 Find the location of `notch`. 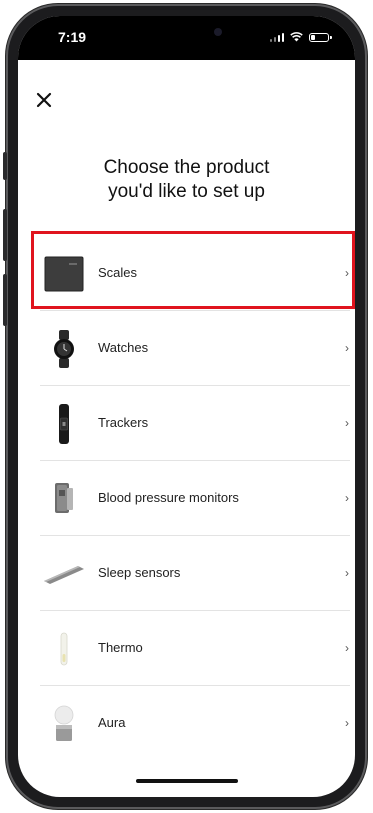

notch is located at coordinates (190, 31).